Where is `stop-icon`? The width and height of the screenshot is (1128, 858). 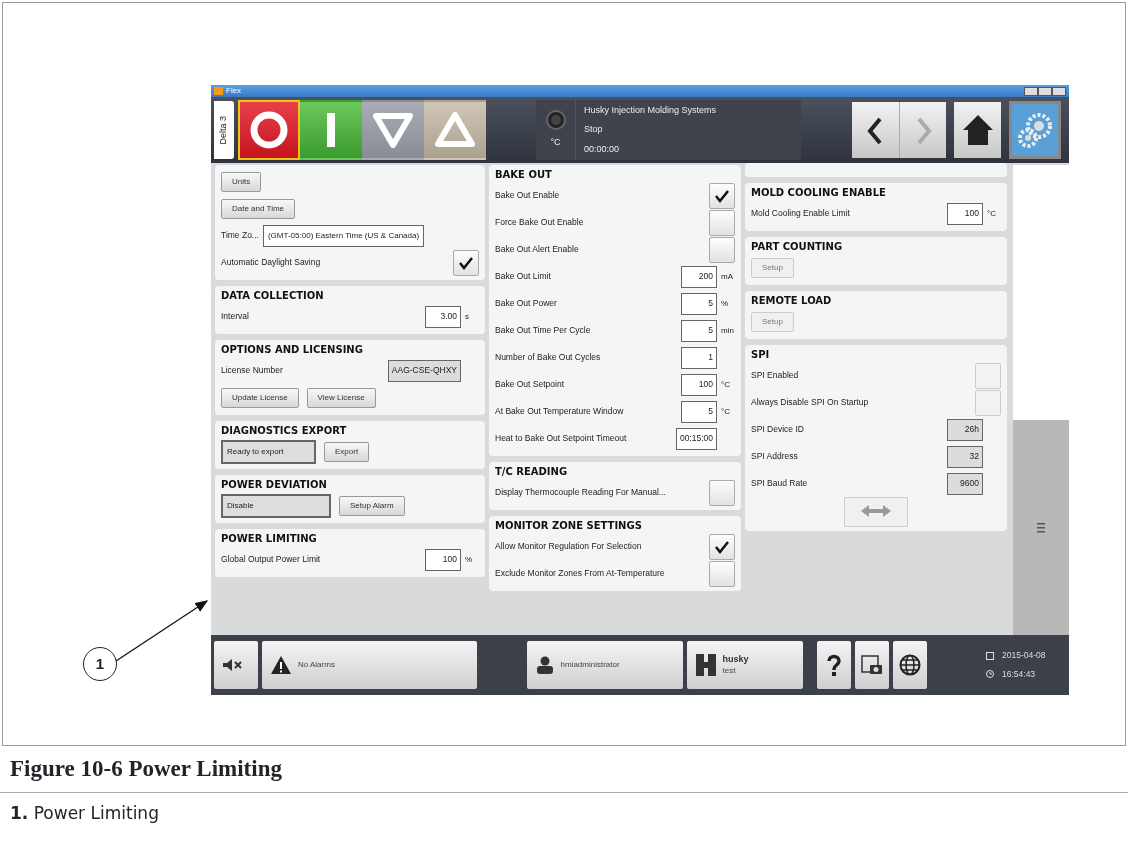
stop-icon is located at coordinates (269, 130).